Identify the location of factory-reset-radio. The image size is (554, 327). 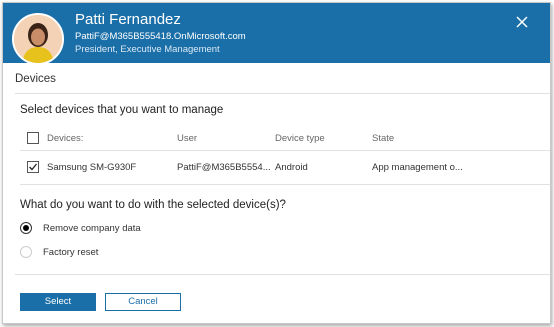
(26, 252).